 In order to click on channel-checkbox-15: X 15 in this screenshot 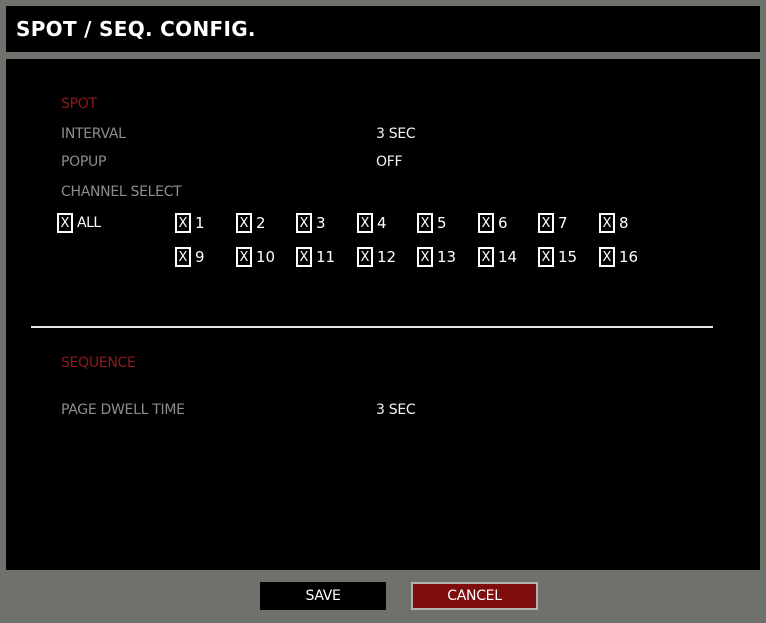, I will do `click(557, 257)`.